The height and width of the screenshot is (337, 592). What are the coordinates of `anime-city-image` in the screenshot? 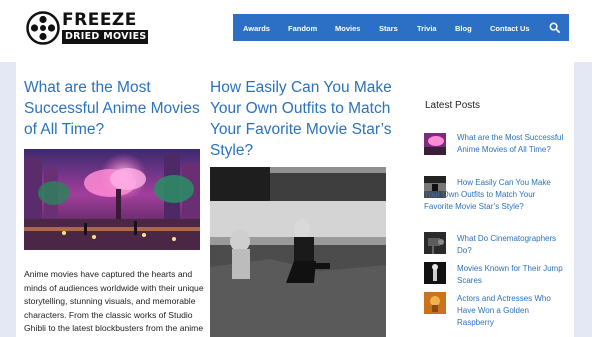 It's located at (112, 199).